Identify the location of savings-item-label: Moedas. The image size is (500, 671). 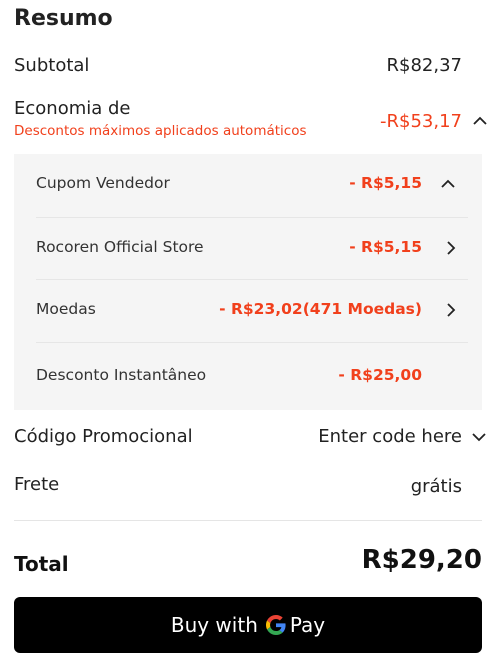
(66, 309).